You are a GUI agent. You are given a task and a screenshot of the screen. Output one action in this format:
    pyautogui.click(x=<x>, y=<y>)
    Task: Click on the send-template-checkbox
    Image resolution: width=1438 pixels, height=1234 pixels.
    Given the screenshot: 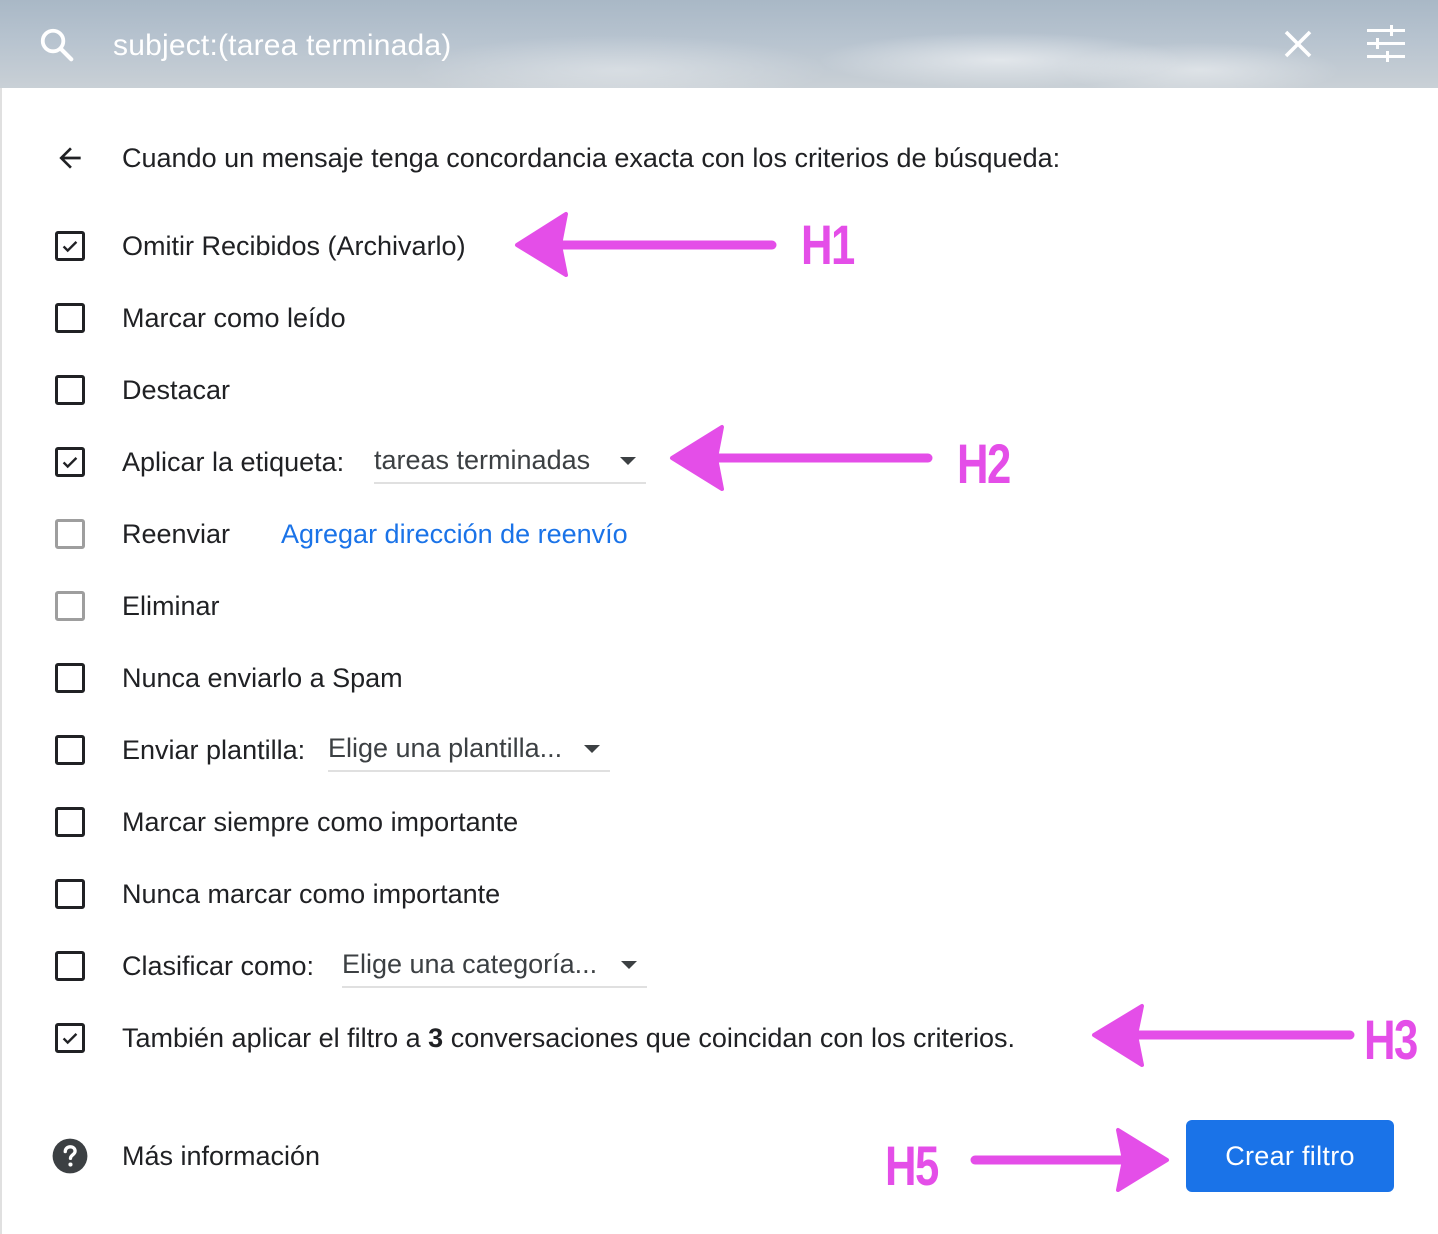 What is the action you would take?
    pyautogui.click(x=70, y=750)
    